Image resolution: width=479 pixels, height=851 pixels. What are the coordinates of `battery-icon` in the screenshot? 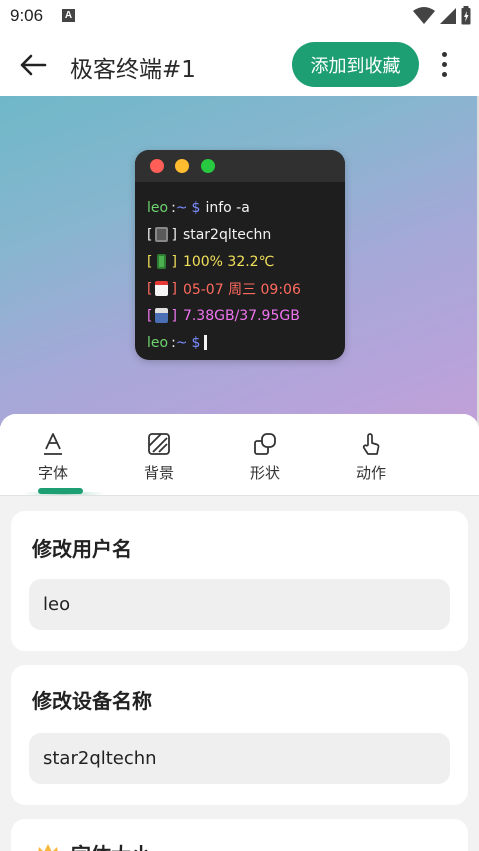 It's located at (466, 15).